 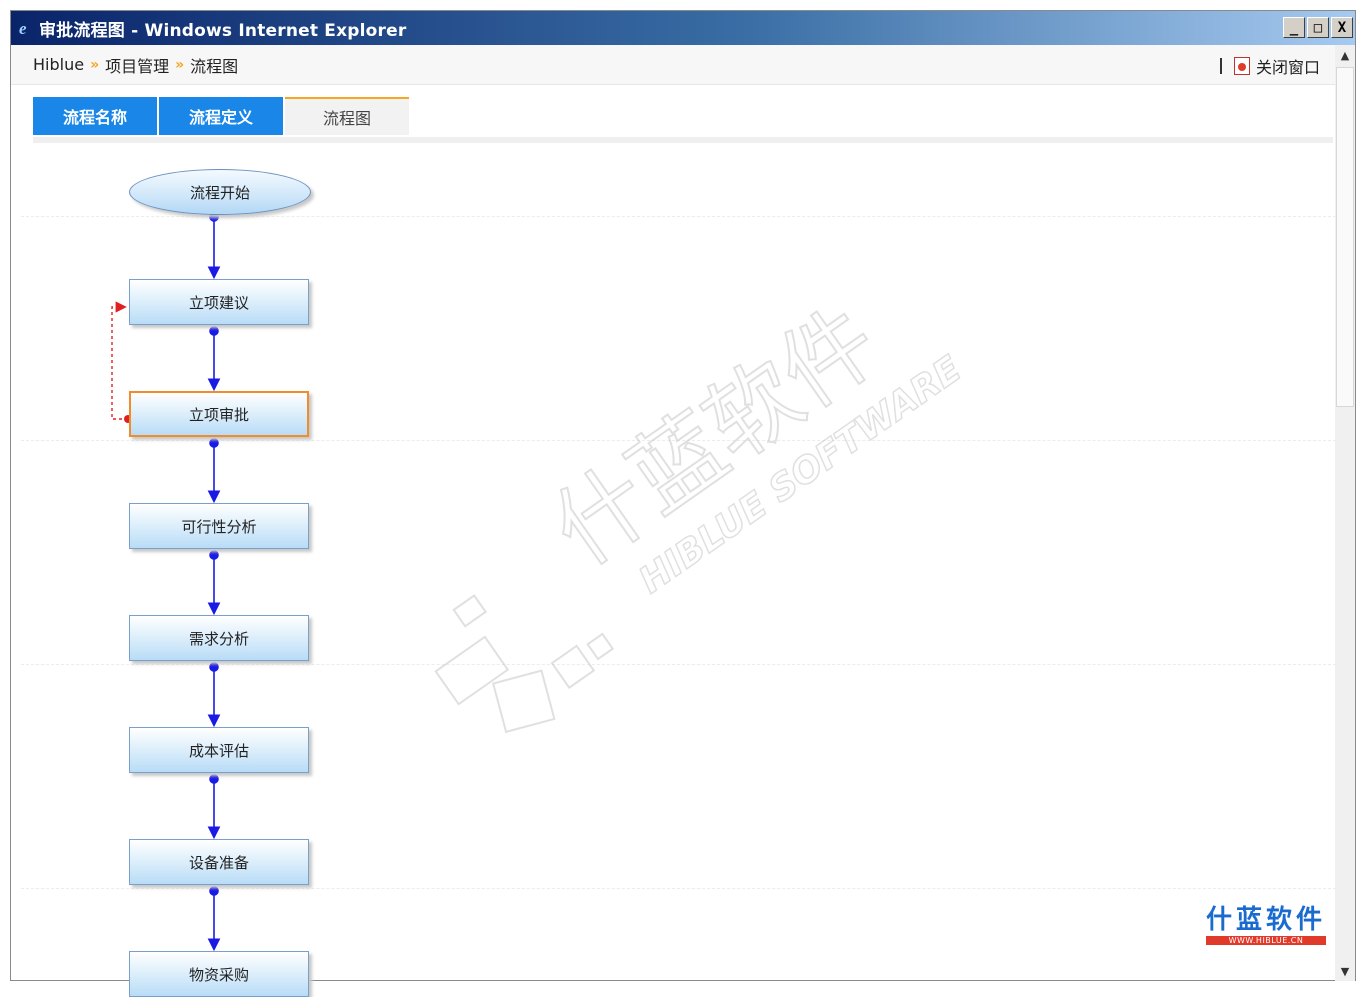 What do you see at coordinates (214, 66) in the screenshot?
I see `breadcrumb-current: 流程图` at bounding box center [214, 66].